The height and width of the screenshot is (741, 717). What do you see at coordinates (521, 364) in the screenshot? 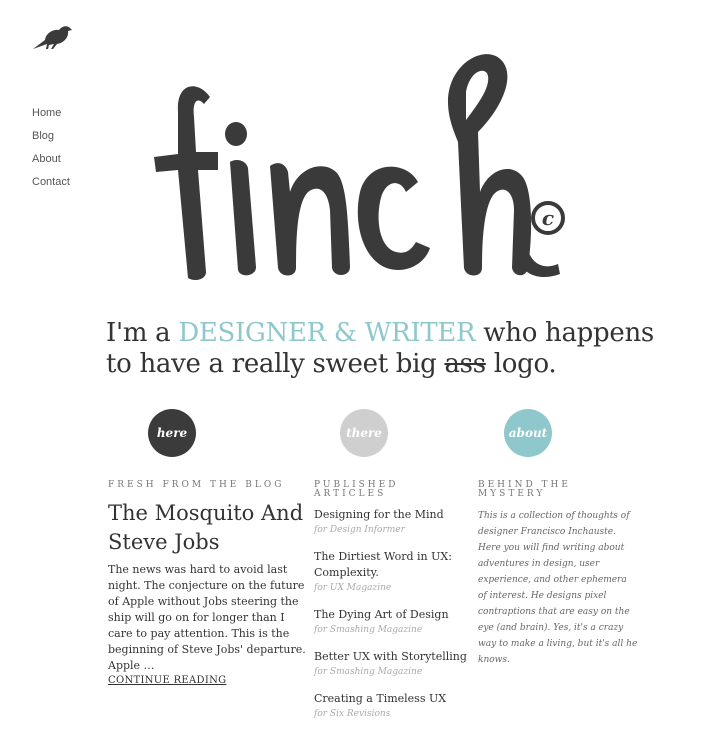
I see `tagline-part3: logo.` at bounding box center [521, 364].